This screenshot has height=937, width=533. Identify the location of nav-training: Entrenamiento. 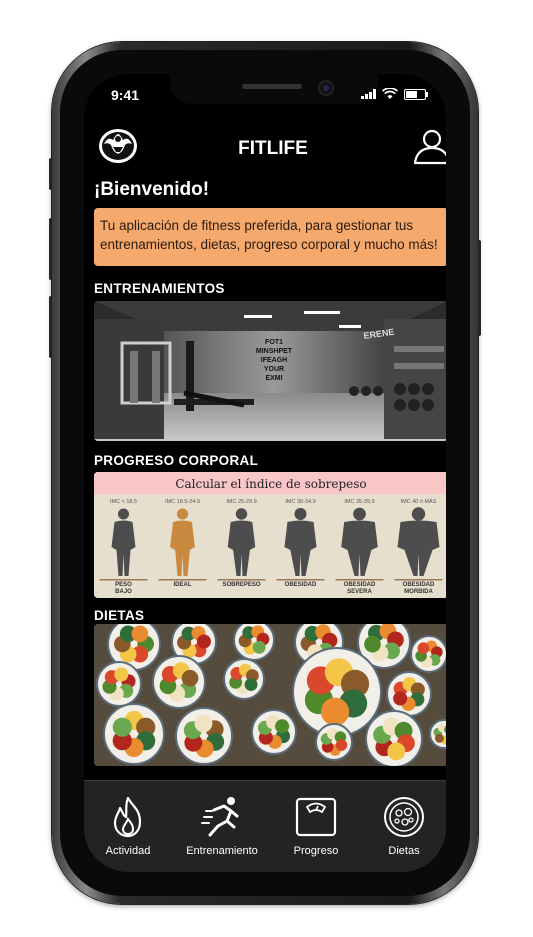
(222, 826).